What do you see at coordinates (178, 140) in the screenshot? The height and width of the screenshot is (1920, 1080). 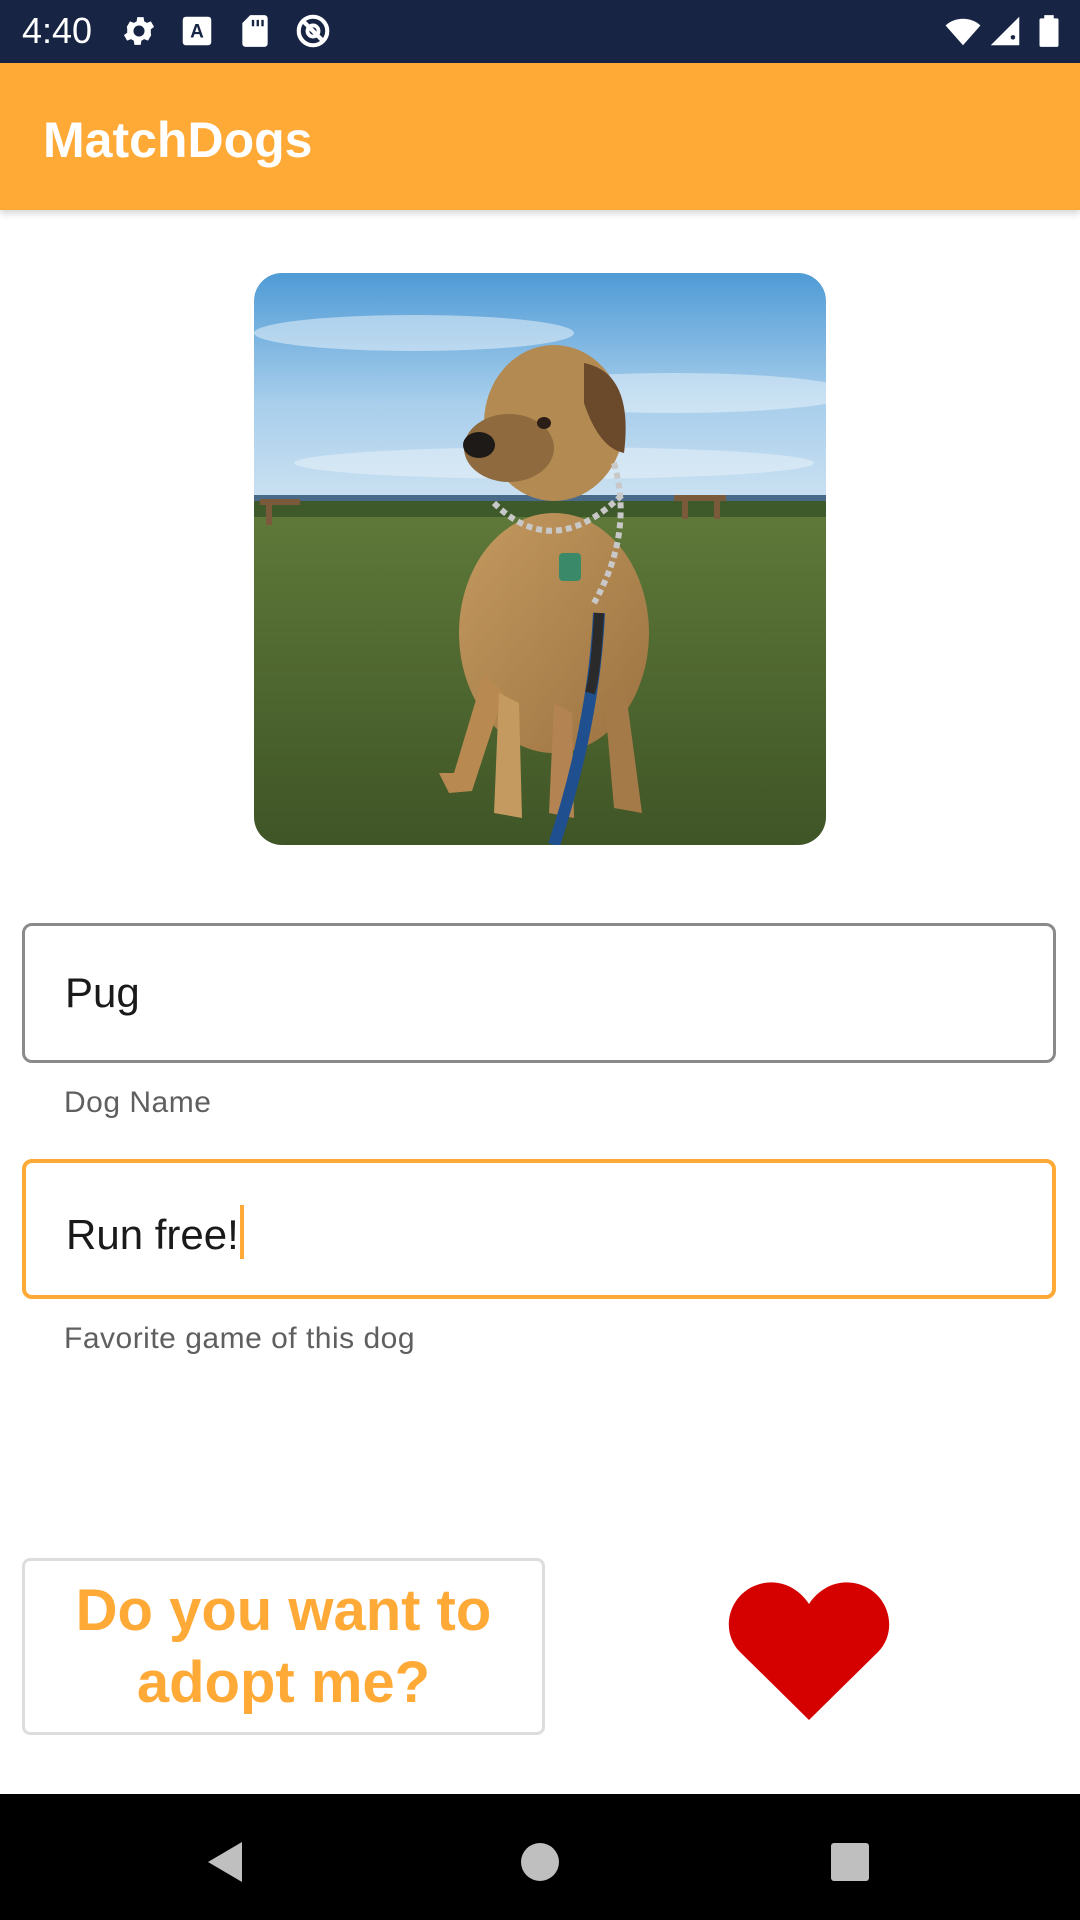 I see `app-title: MatchDogs` at bounding box center [178, 140].